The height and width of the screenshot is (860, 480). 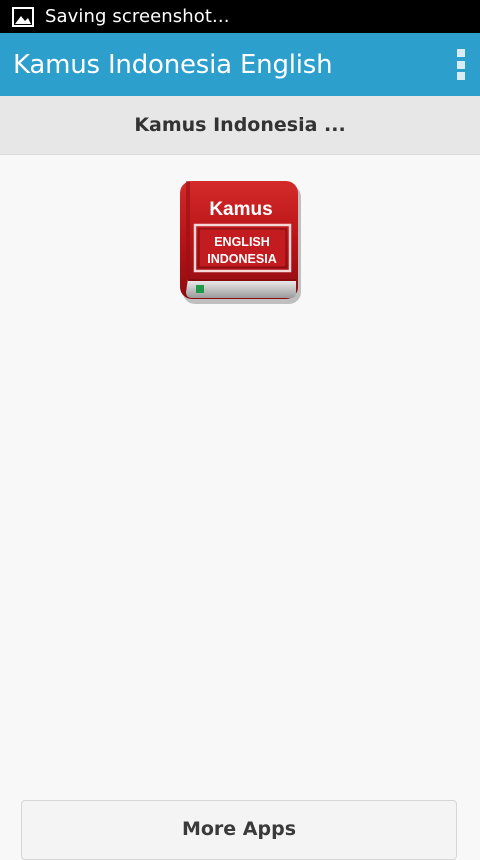 What do you see at coordinates (461, 64) in the screenshot?
I see `overflow-menu-icon` at bounding box center [461, 64].